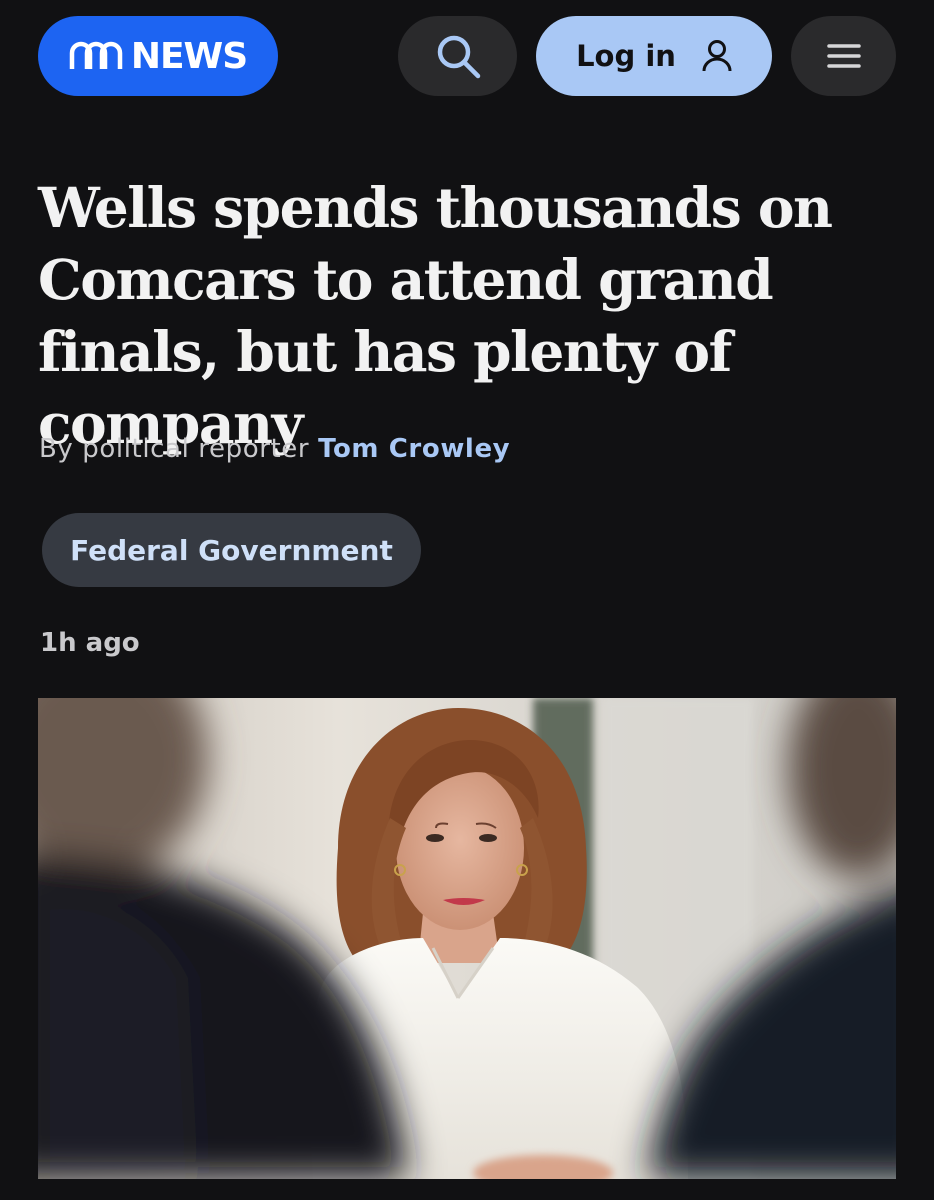 The width and height of the screenshot is (934, 1200). I want to click on abc-news-logo: NEWS, so click(158, 56).